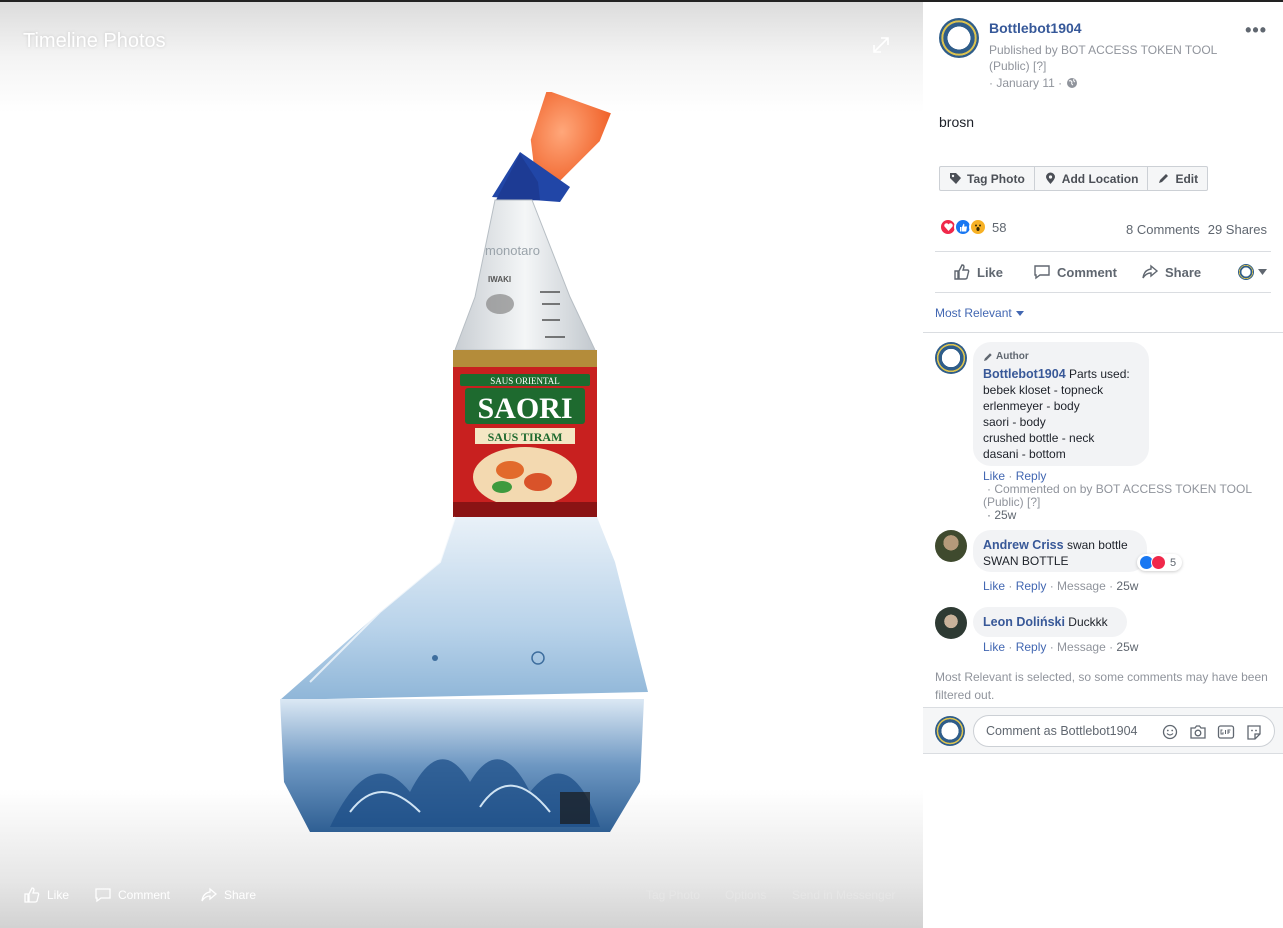  Describe the element at coordinates (955, 178) in the screenshot. I see `tag-icon` at that location.